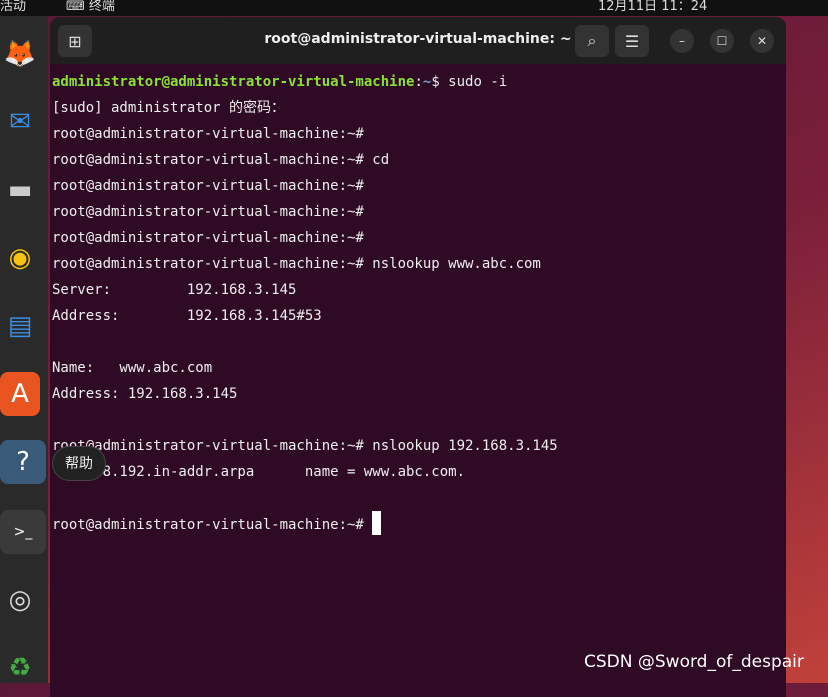 The image size is (828, 697). I want to click on app-name: 终端, so click(101, 7).